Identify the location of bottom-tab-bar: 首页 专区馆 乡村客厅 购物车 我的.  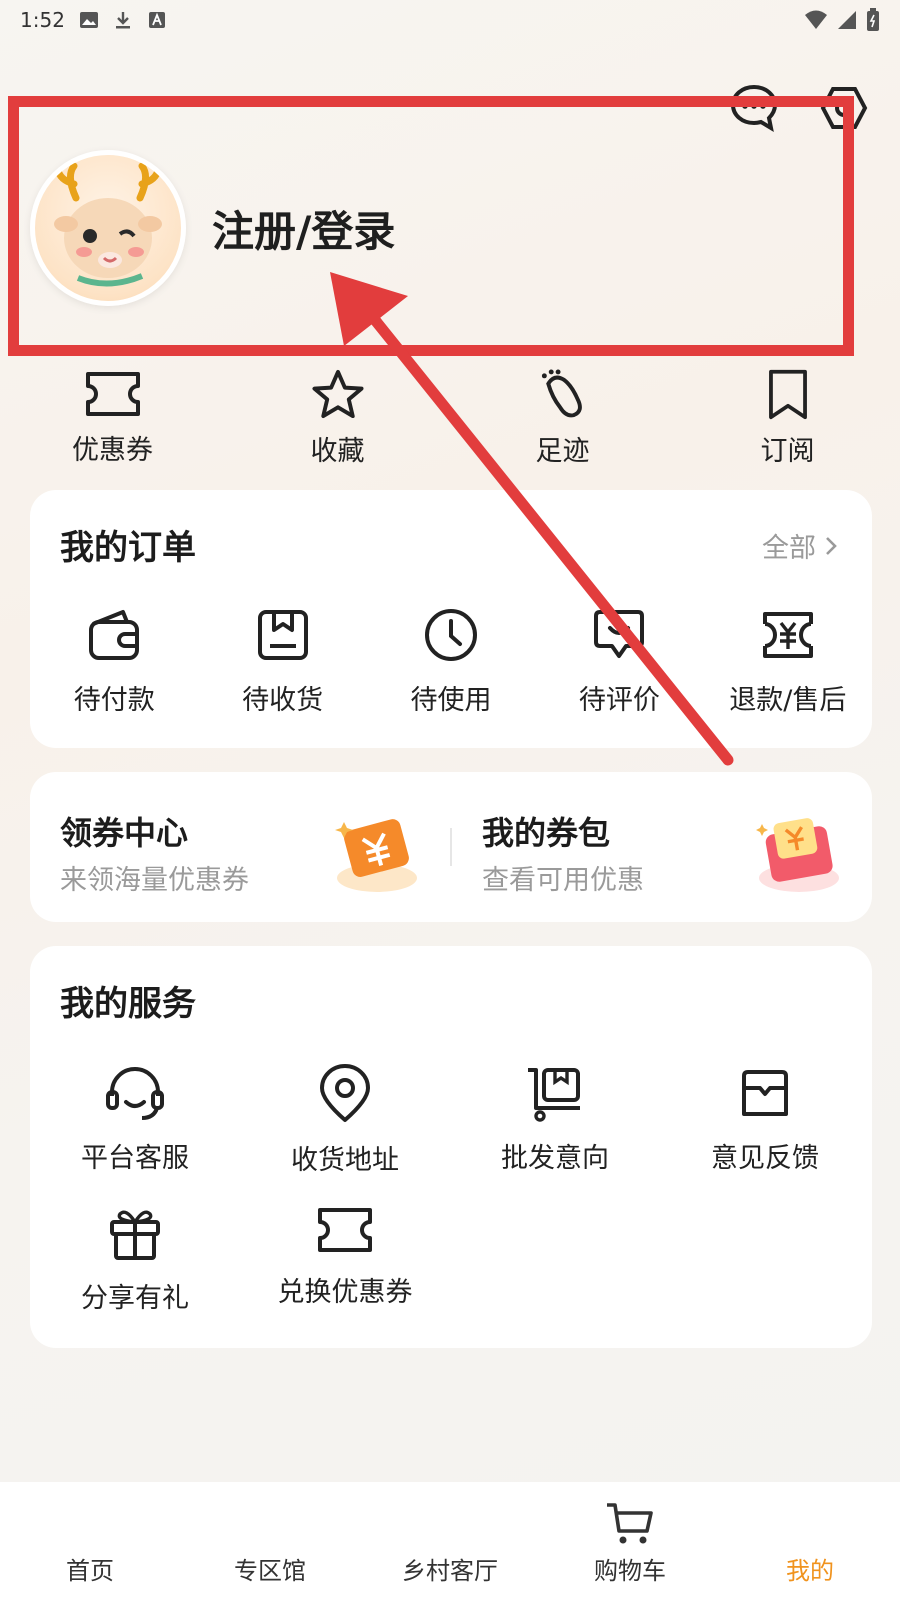
(450, 1541).